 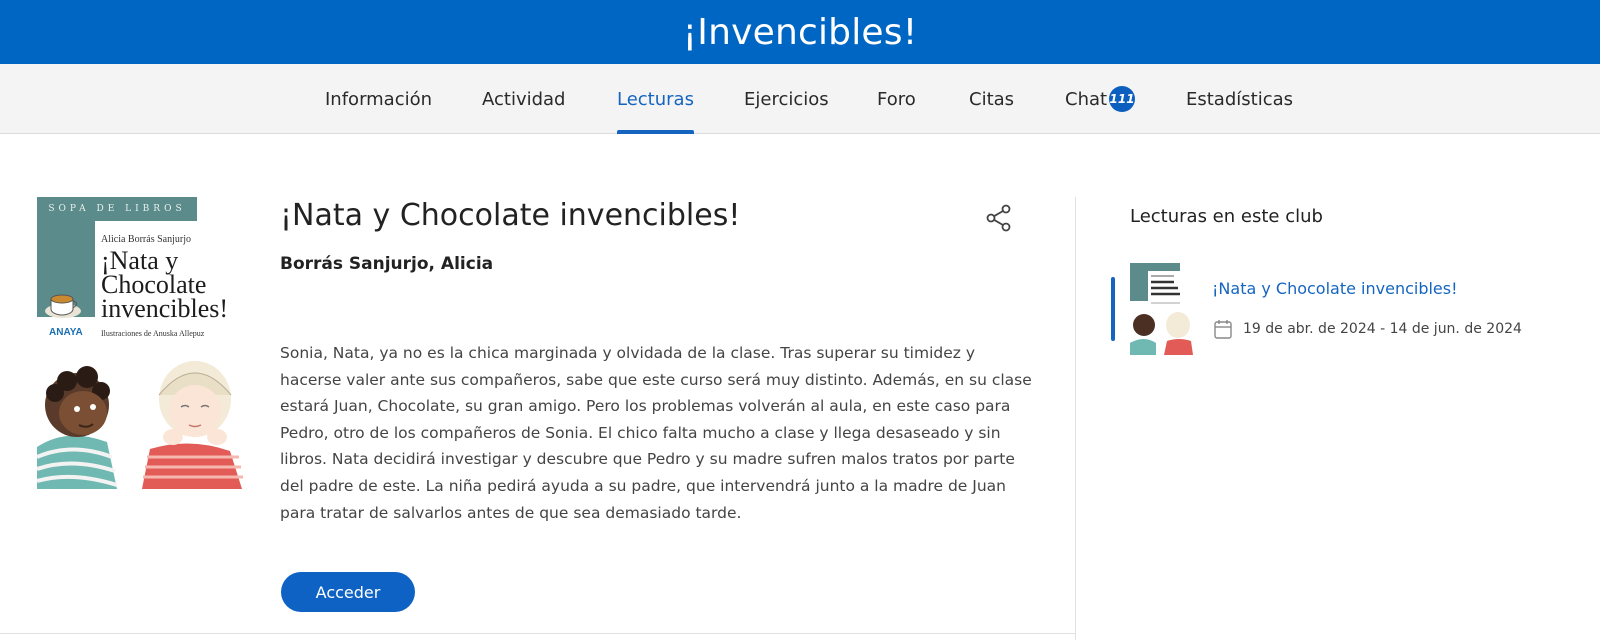 What do you see at coordinates (63, 306) in the screenshot?
I see `cup-illustration` at bounding box center [63, 306].